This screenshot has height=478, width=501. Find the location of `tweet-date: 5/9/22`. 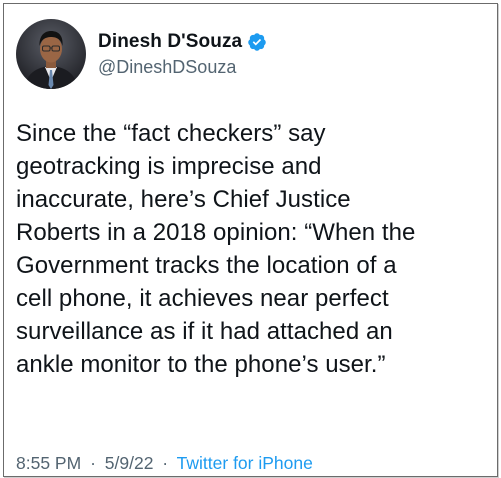

tweet-date: 5/9/22 is located at coordinates (129, 463).